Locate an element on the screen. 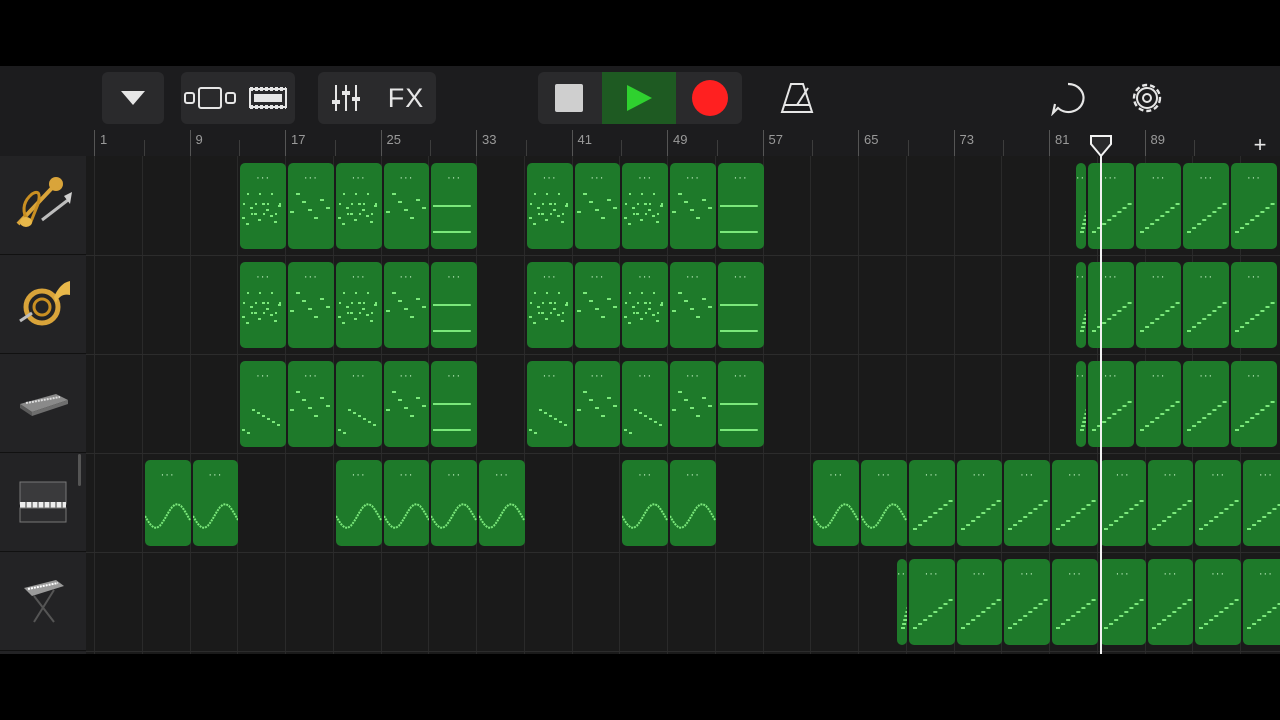 The height and width of the screenshot is (720, 1280). playhead is located at coordinates (1101, 405).